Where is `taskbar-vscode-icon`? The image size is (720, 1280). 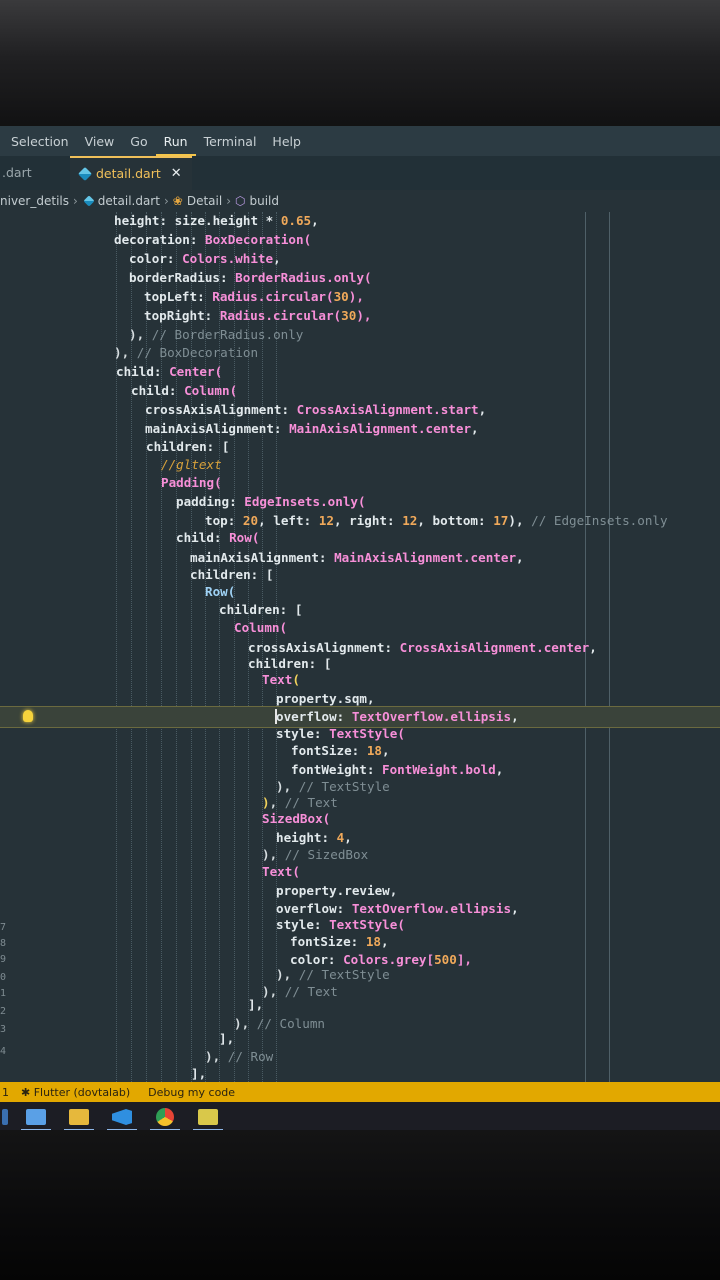 taskbar-vscode-icon is located at coordinates (122, 1117).